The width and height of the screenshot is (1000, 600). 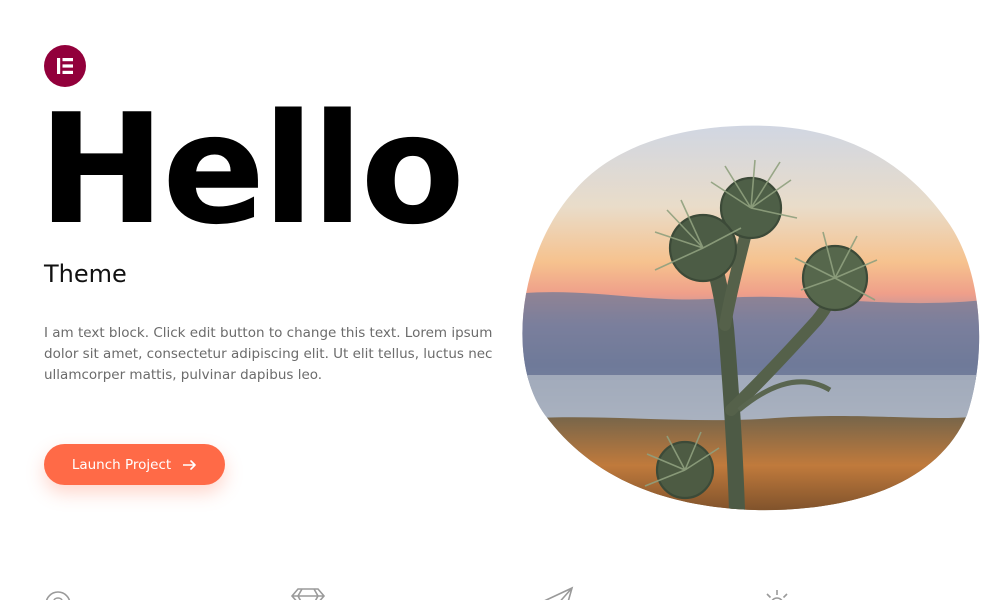 What do you see at coordinates (777, 595) in the screenshot?
I see `sun-icon` at bounding box center [777, 595].